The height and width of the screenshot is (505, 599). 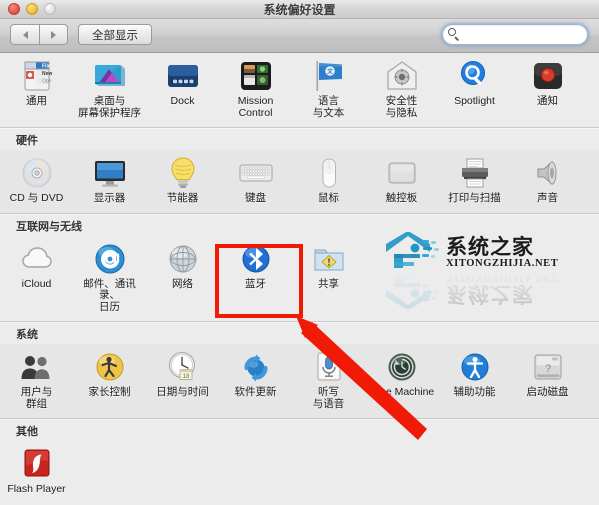 I want to click on pref-pane-label: 键盘, so click(x=255, y=198).